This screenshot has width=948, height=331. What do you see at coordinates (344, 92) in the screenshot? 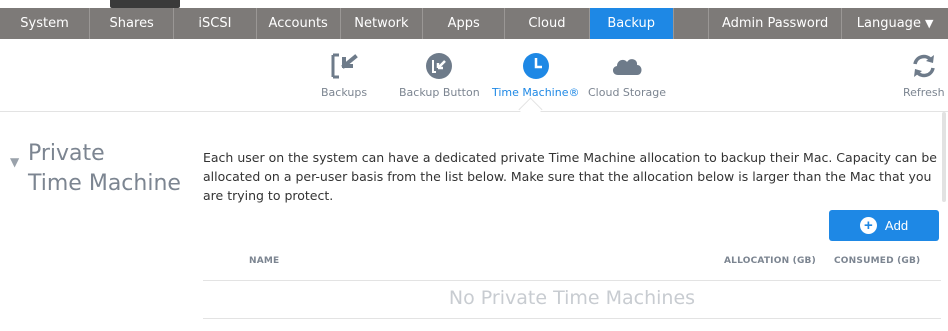
I see `subnav-label: Backups` at bounding box center [344, 92].